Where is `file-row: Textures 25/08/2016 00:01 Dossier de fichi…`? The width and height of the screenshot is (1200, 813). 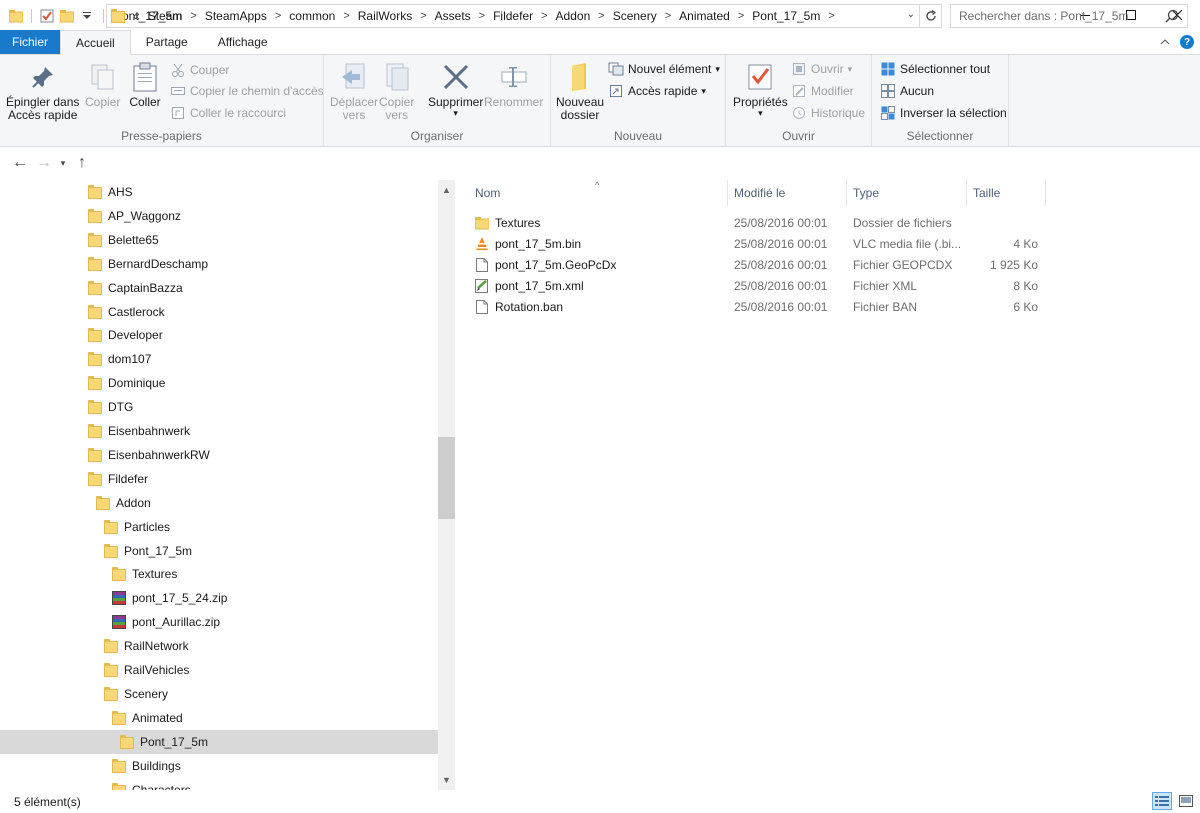
file-row: Textures 25/08/2016 00:01 Dossier de fichi… is located at coordinates (762, 222).